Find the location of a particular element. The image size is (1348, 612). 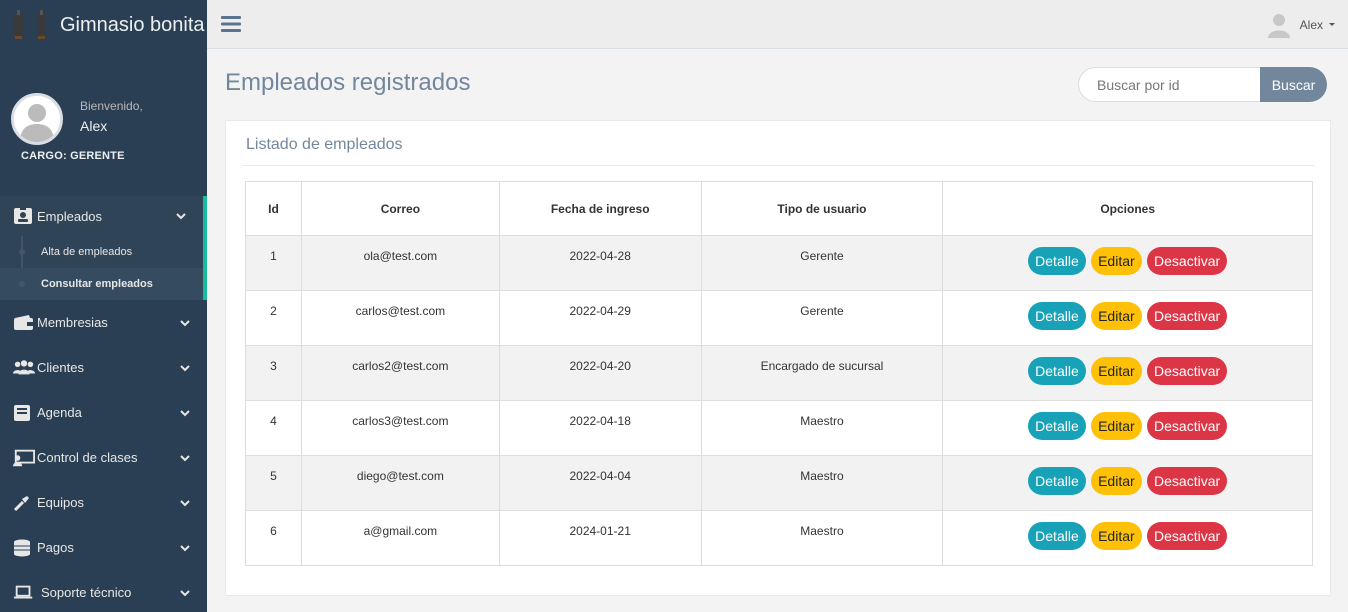

search-bar: Buscar is located at coordinates (1202, 84).